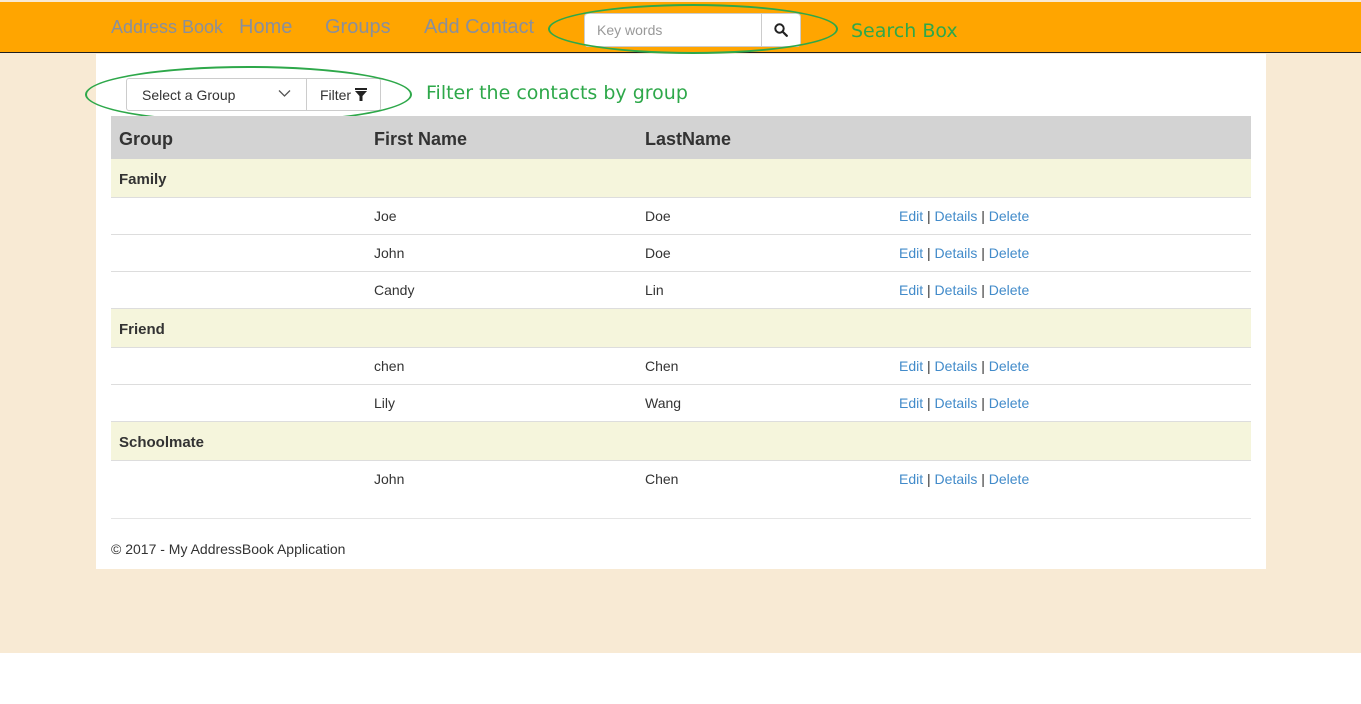  Describe the element at coordinates (358, 27) in the screenshot. I see `nav-groups-link: Groups` at that location.